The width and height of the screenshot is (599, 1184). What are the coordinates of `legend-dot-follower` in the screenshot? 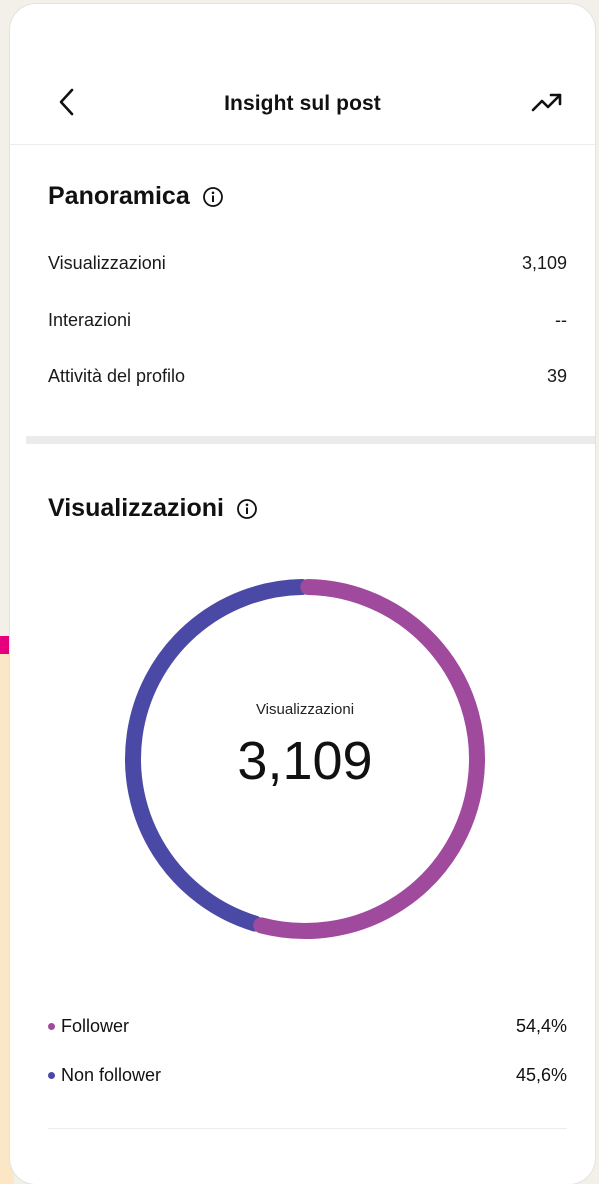 It's located at (51, 1026).